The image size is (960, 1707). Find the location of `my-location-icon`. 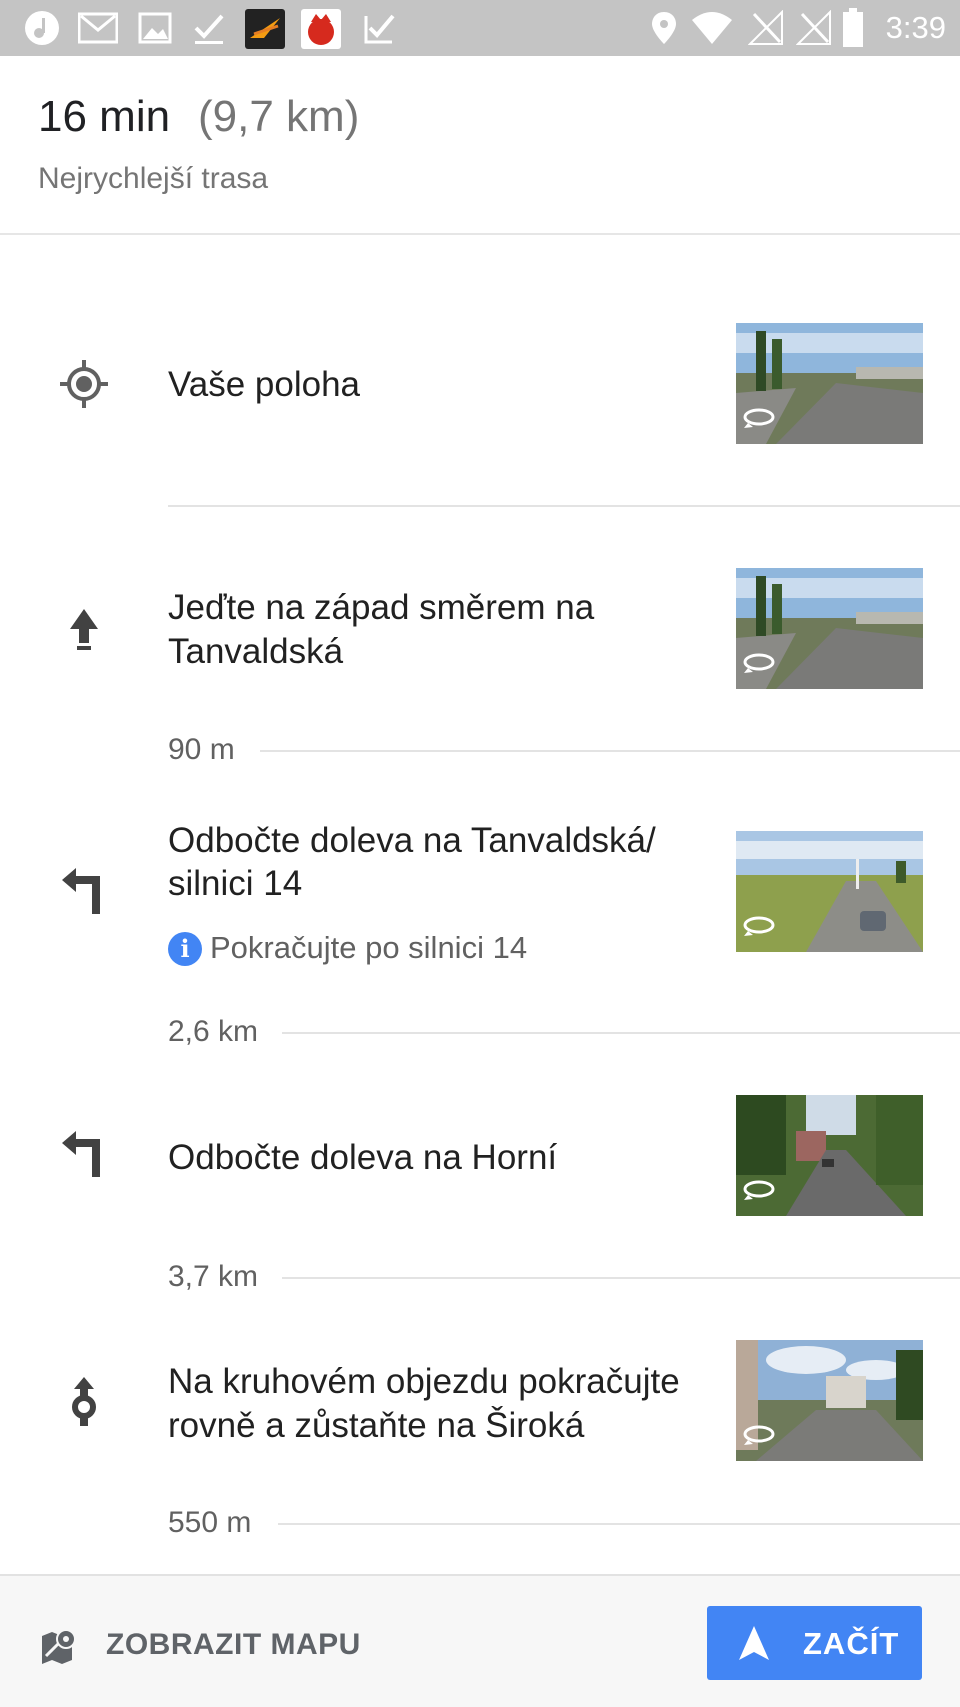

my-location-icon is located at coordinates (84, 384).